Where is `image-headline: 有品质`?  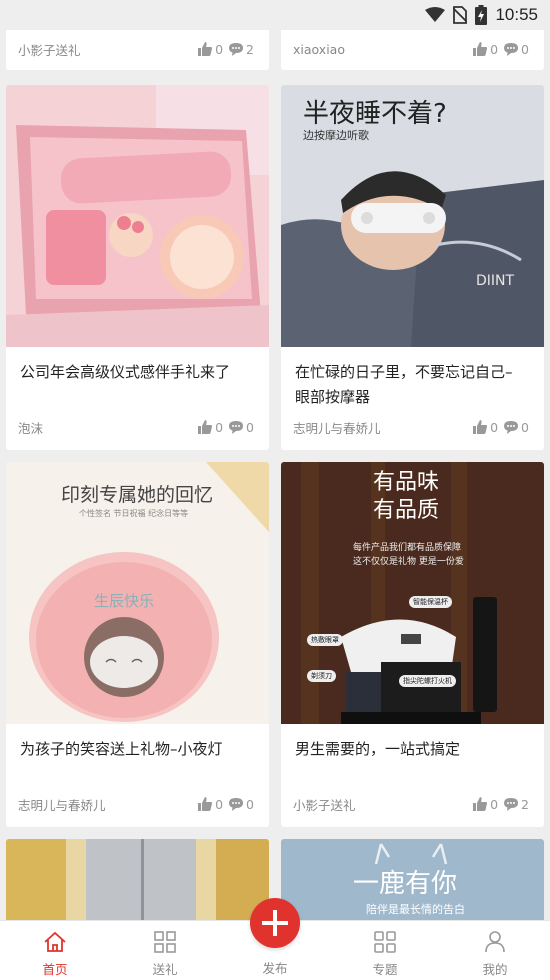
image-headline: 有品质 is located at coordinates (406, 510).